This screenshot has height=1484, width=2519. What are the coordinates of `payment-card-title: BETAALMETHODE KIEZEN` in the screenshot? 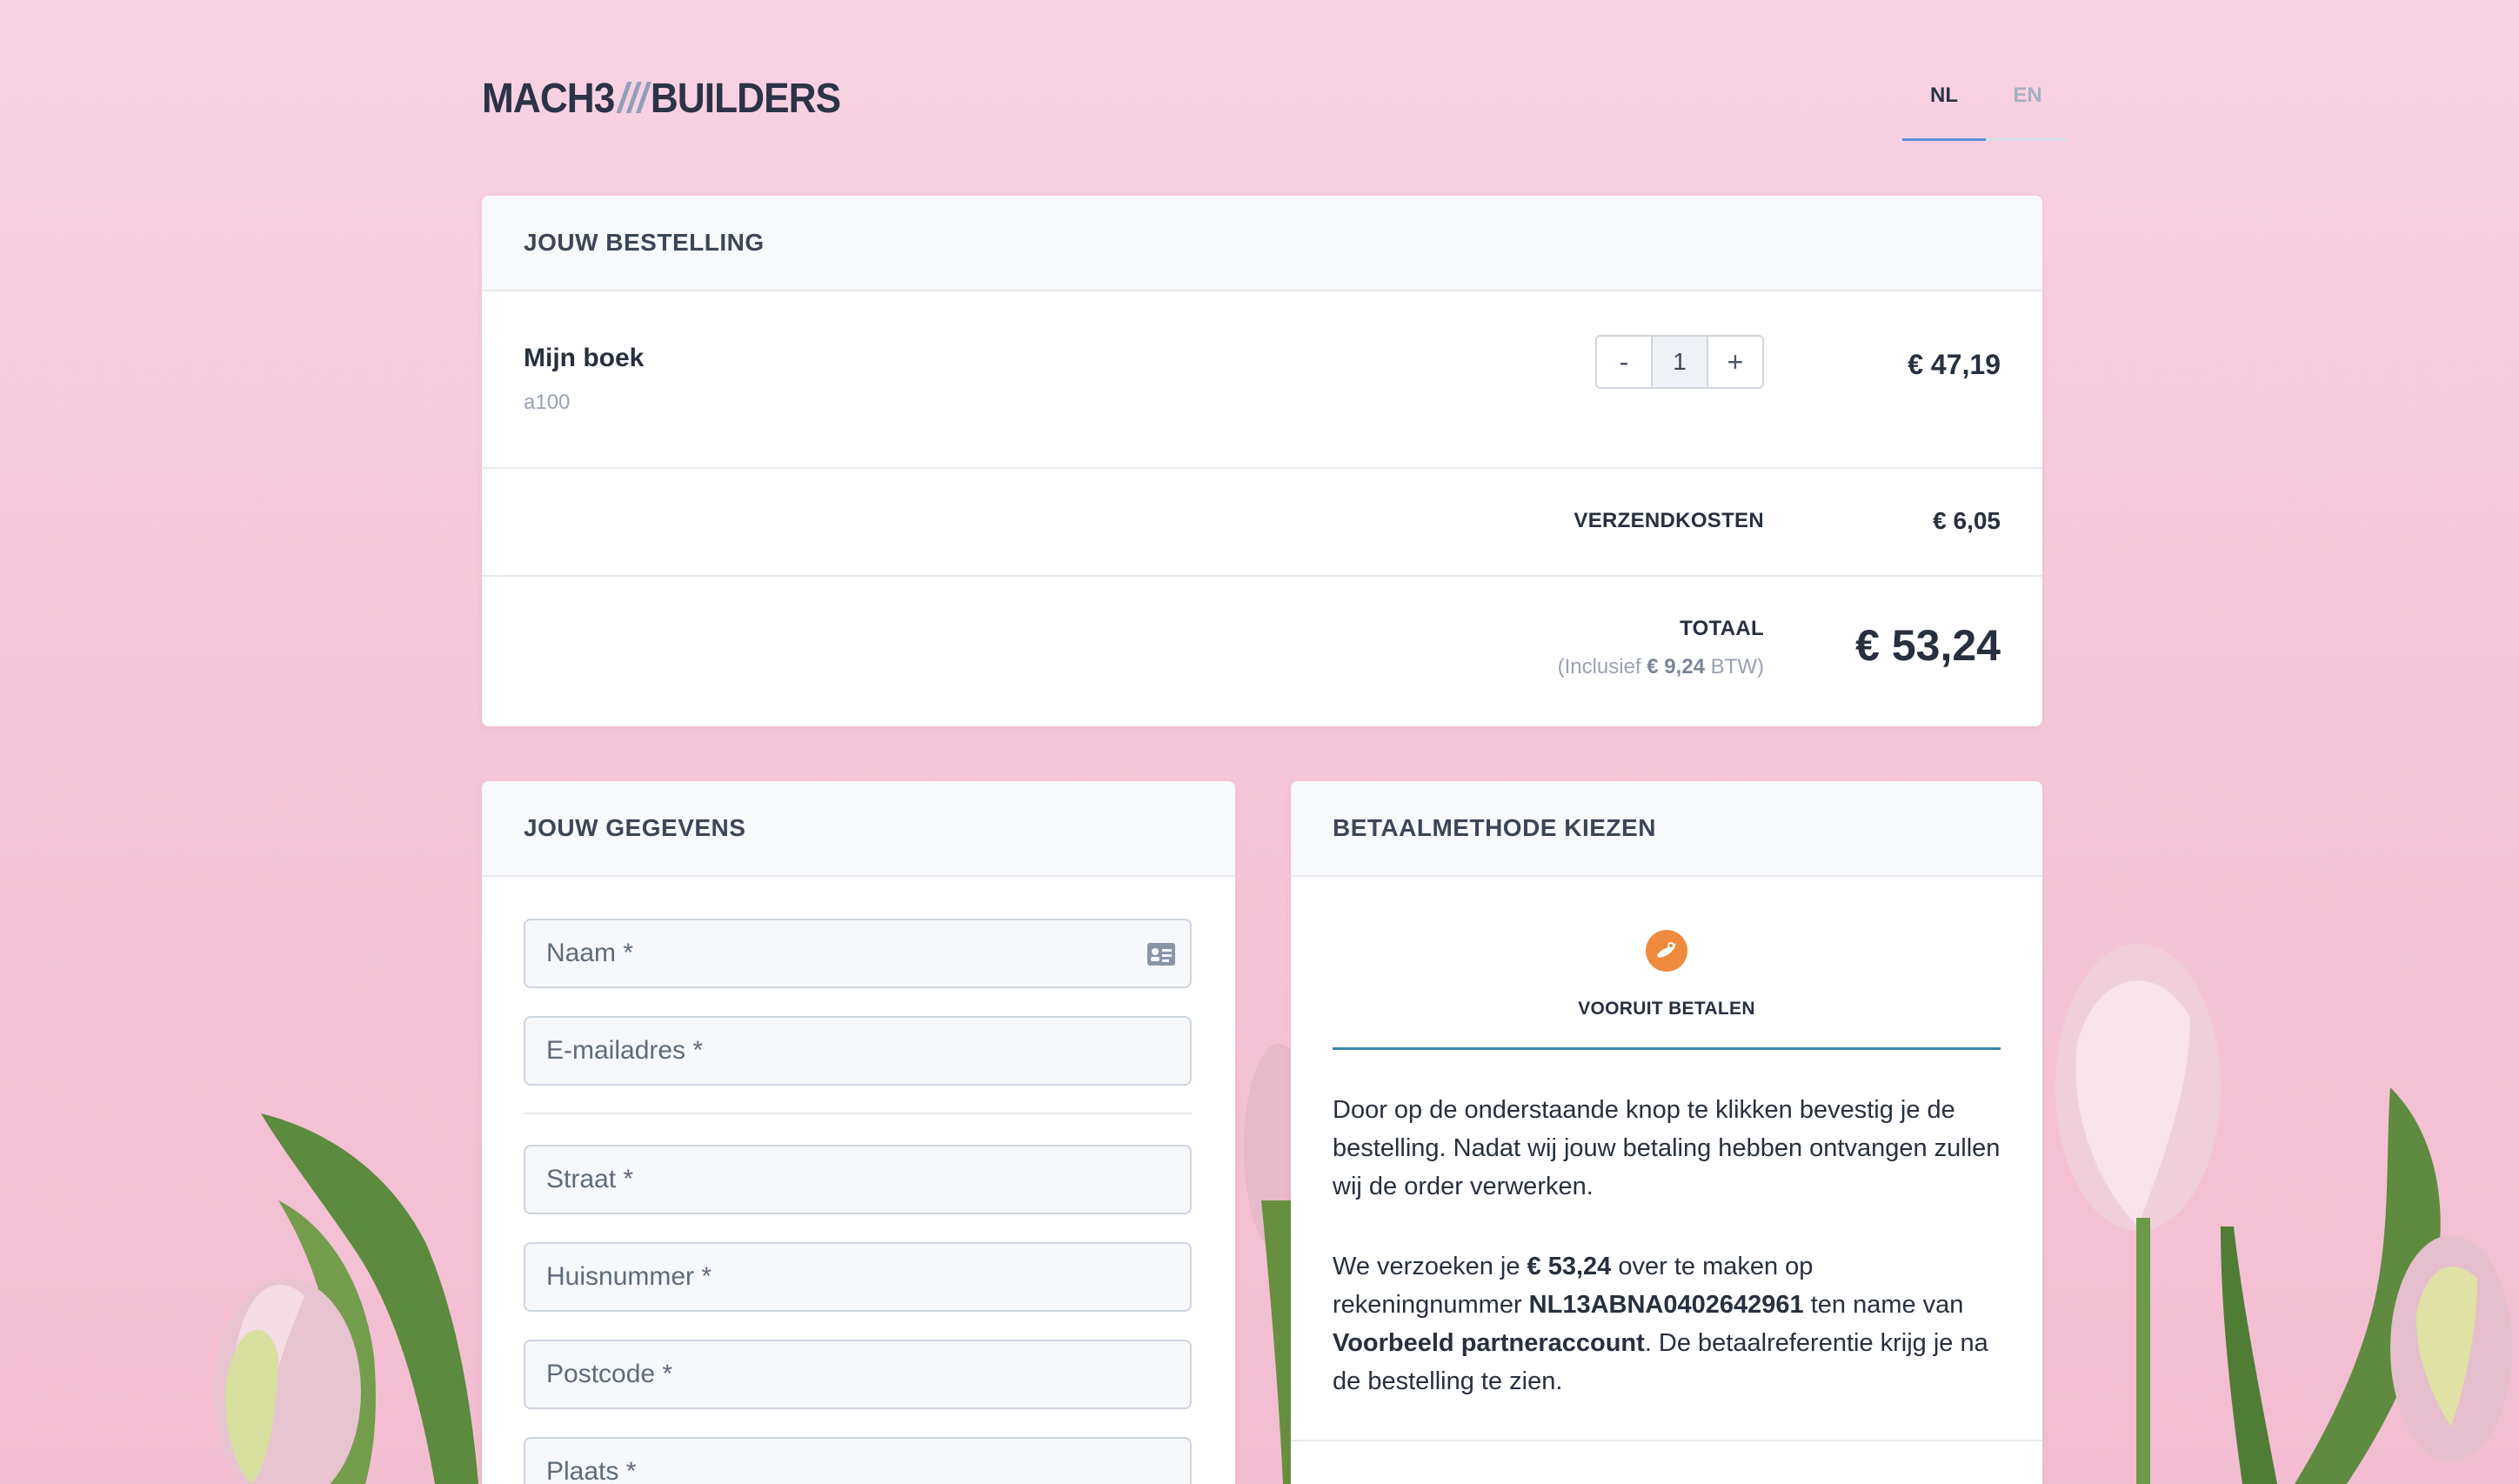 It's located at (1666, 829).